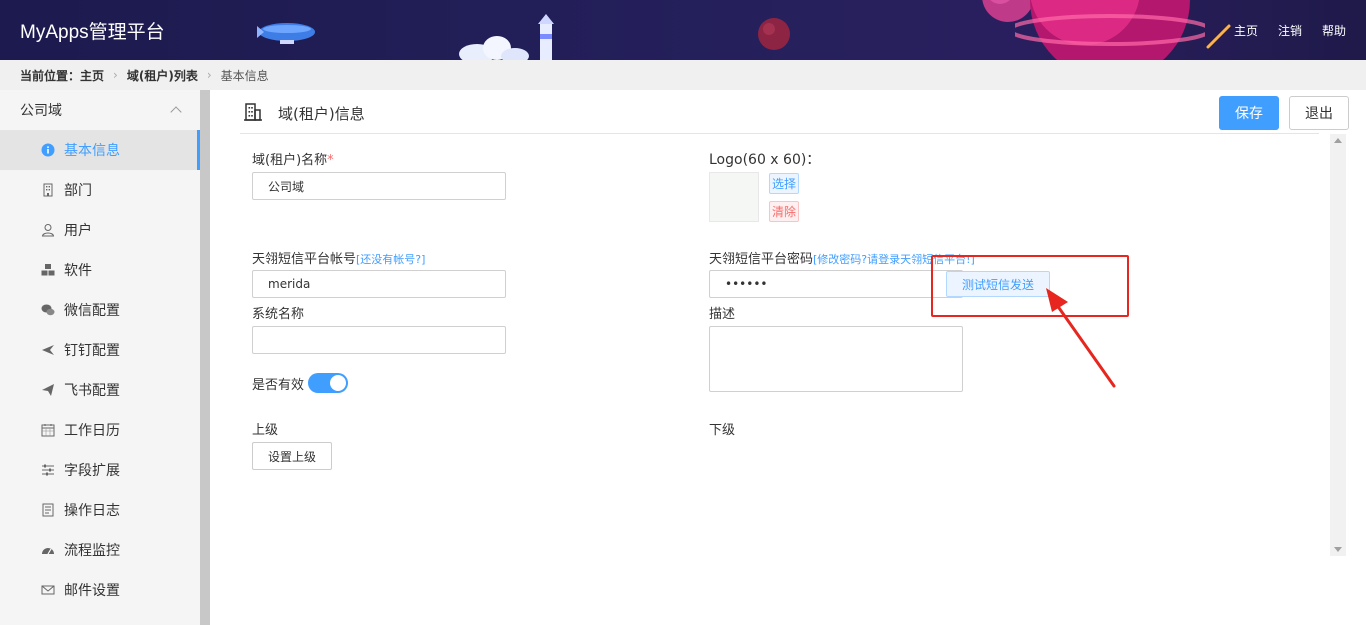 This screenshot has width=1366, height=625. Describe the element at coordinates (92, 391) in the screenshot. I see `sidebar-item-label: 飞书配置` at that location.